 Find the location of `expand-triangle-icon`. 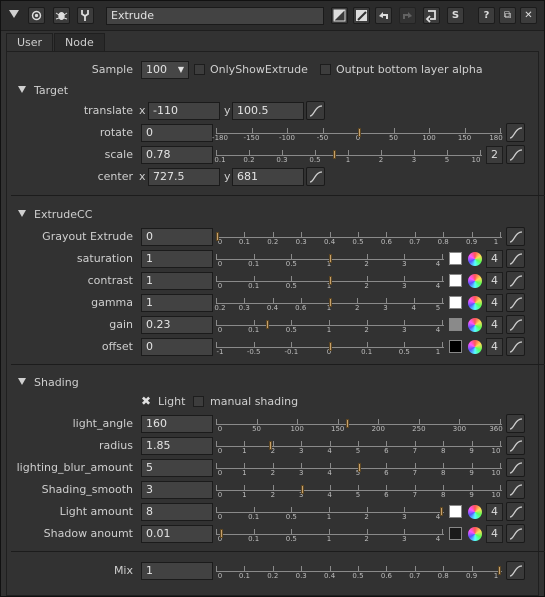

expand-triangle-icon is located at coordinates (14, 15).